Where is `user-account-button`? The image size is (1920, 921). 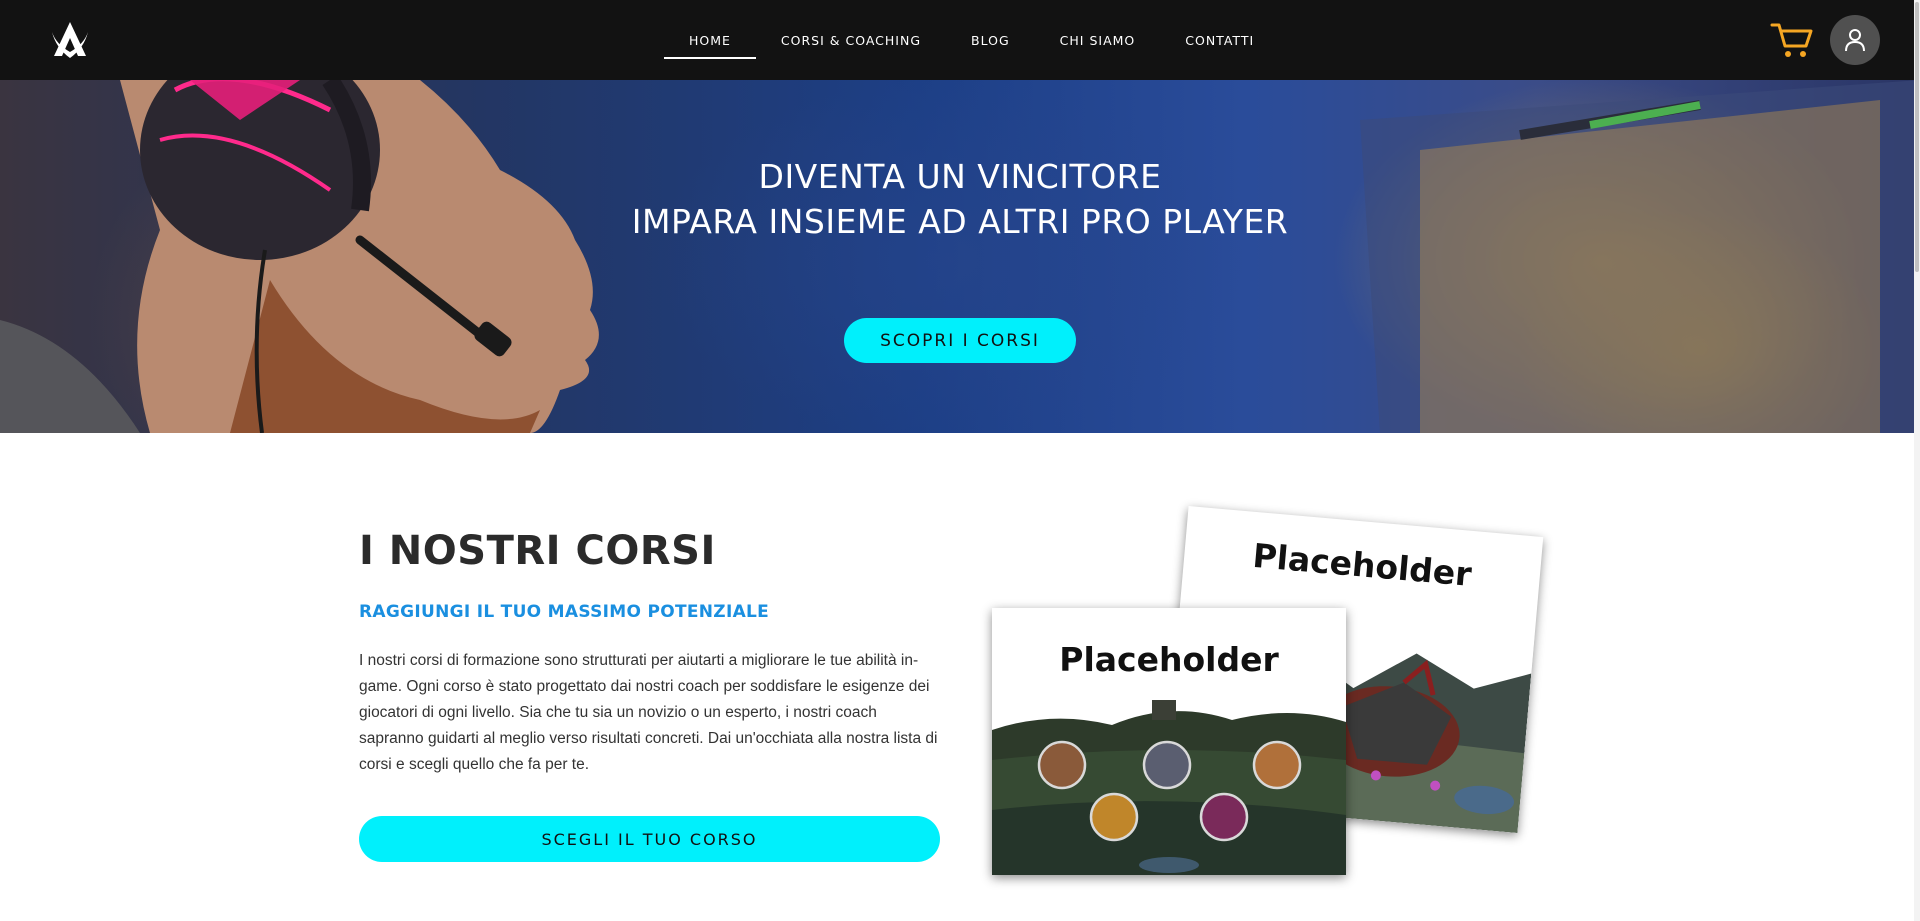 user-account-button is located at coordinates (1855, 40).